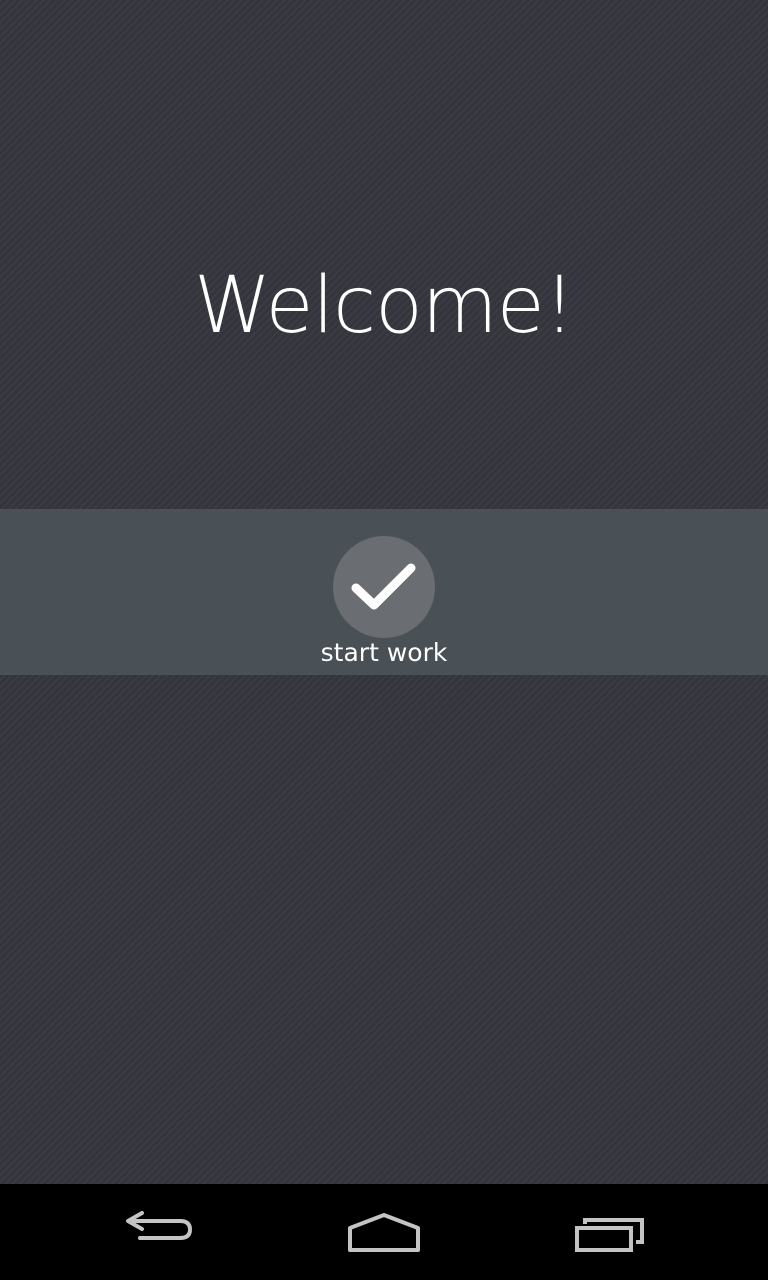  I want to click on recent-apps-button, so click(610, 1232).